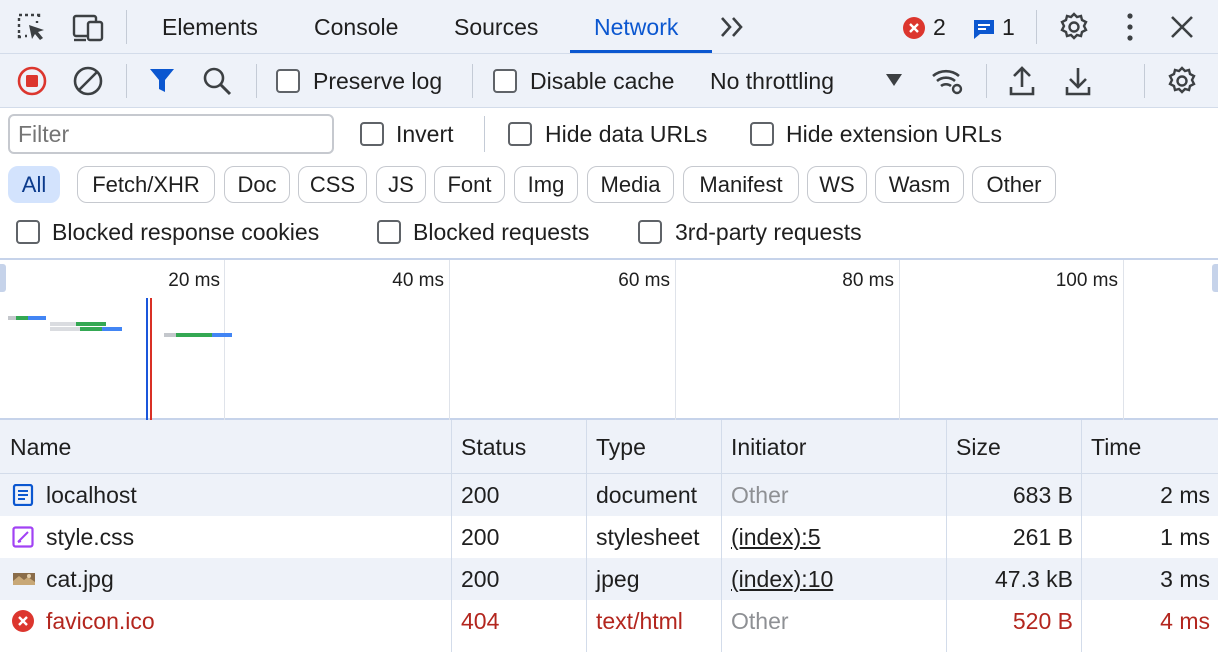  I want to click on request-type: stylesheet, so click(648, 536).